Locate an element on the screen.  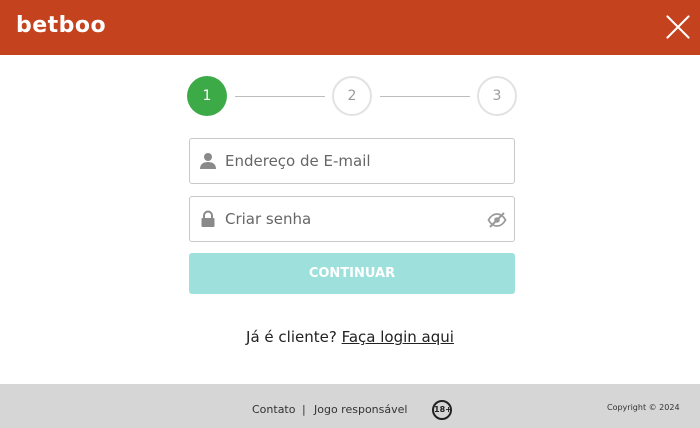
login-link: Faça login aqui is located at coordinates (398, 337).